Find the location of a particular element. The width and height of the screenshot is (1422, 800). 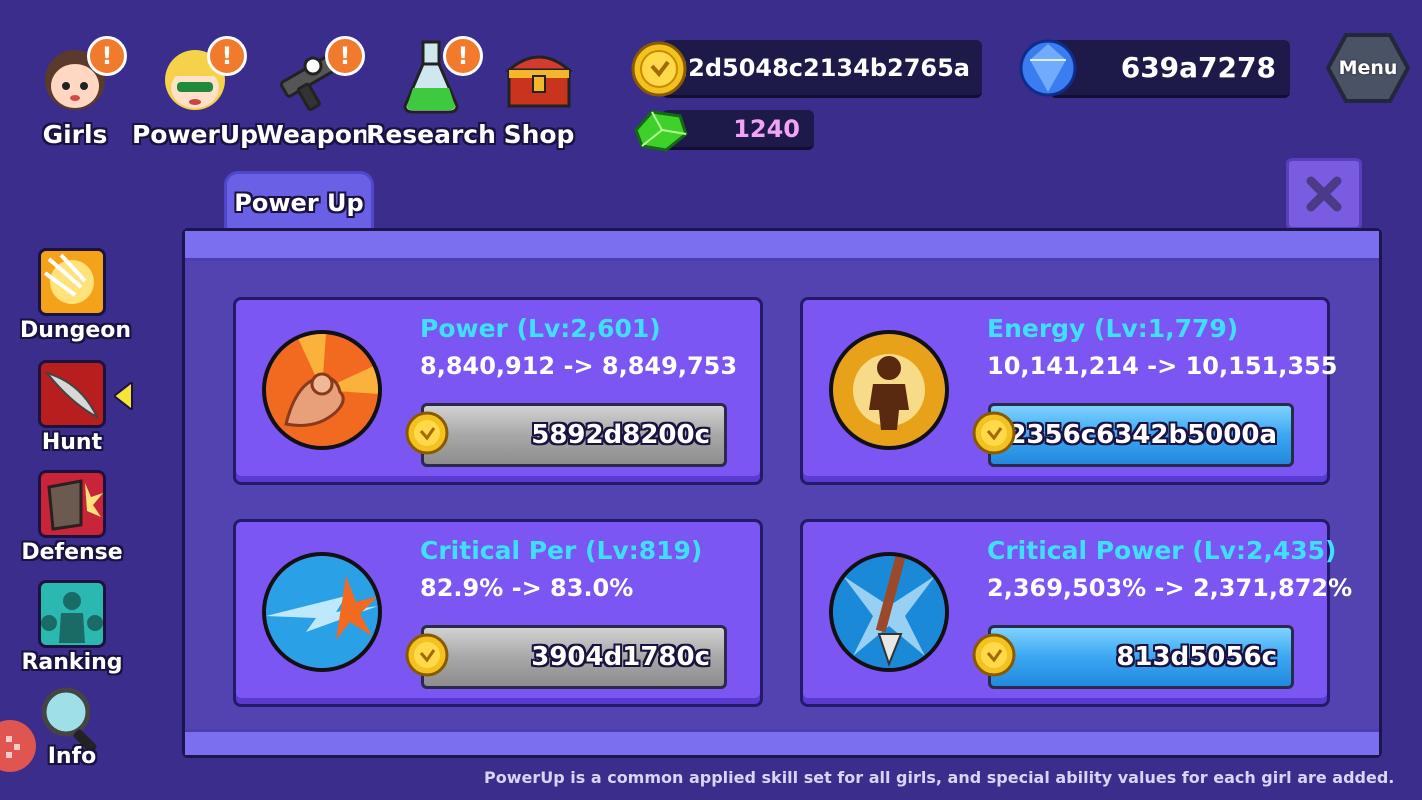

nav-girls: ! Girls is located at coordinates (75, 92).